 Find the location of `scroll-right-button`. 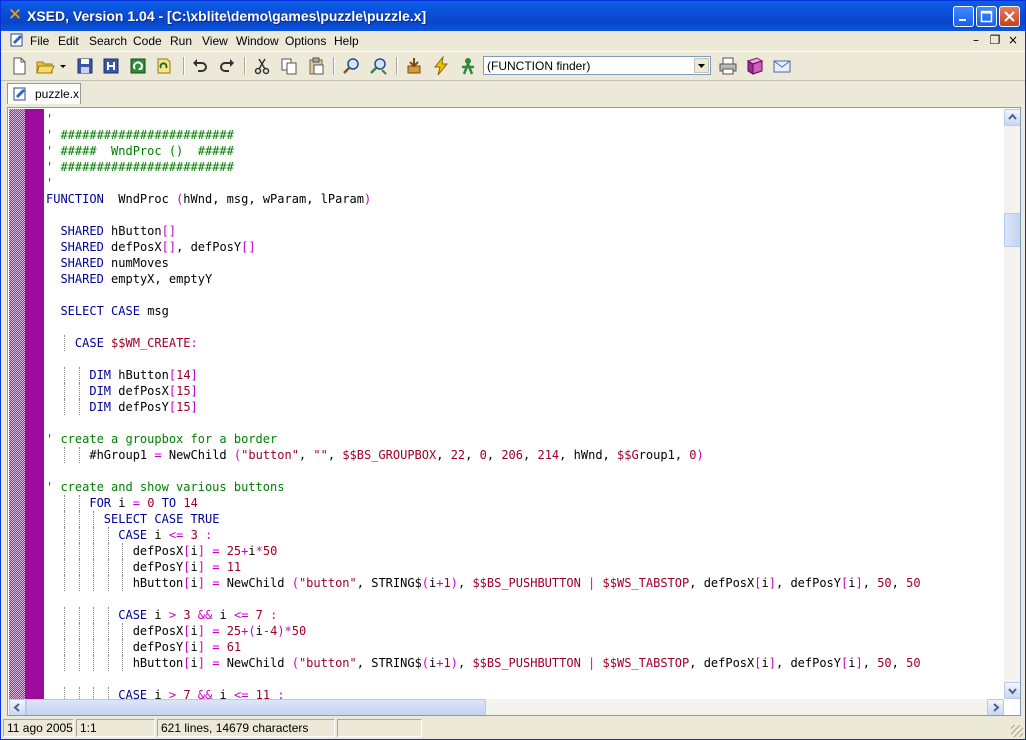

scroll-right-button is located at coordinates (995, 707).